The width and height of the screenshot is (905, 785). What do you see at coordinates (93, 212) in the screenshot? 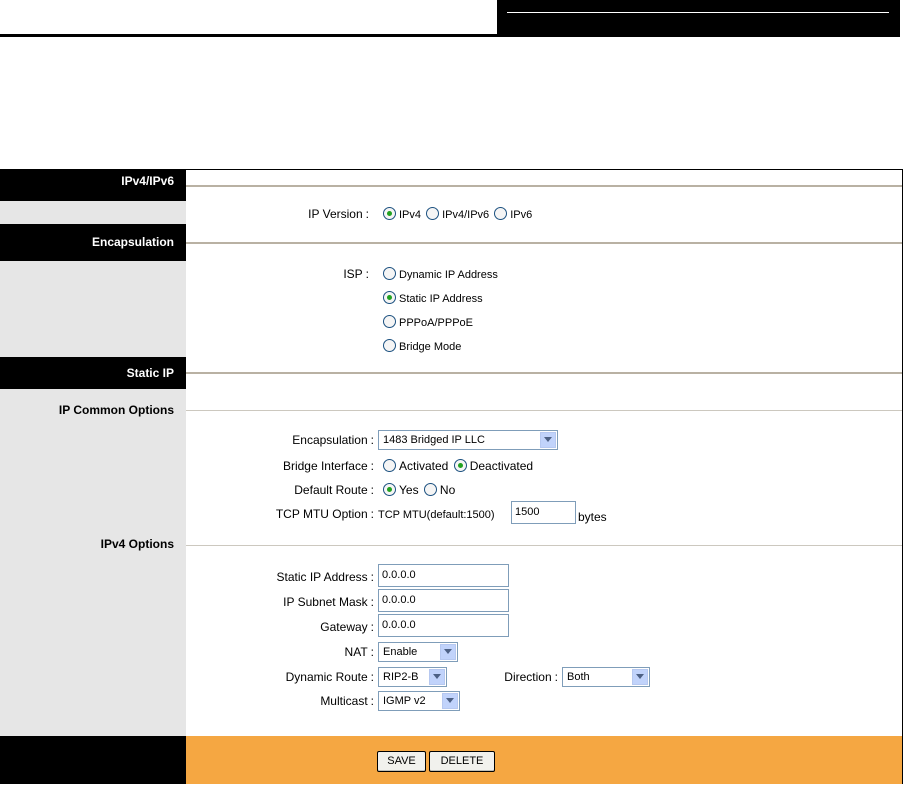
I see `left-cell` at bounding box center [93, 212].